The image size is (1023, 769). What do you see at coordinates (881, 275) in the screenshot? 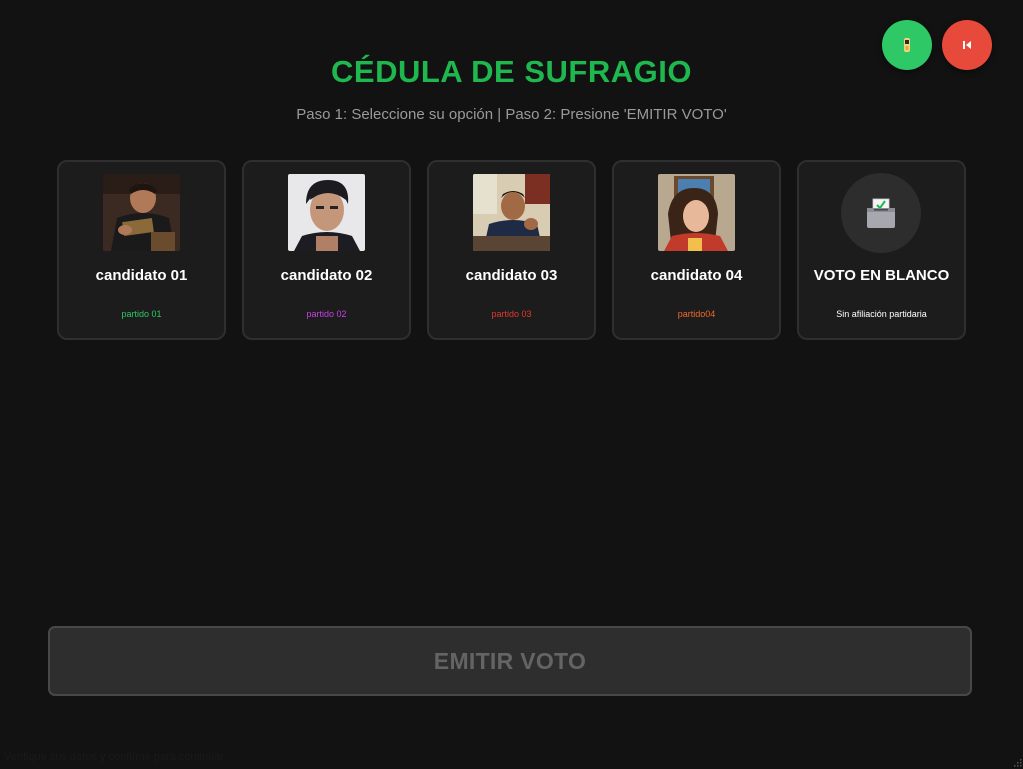
I see `candidate-name: VOTO EN BLANCO` at bounding box center [881, 275].